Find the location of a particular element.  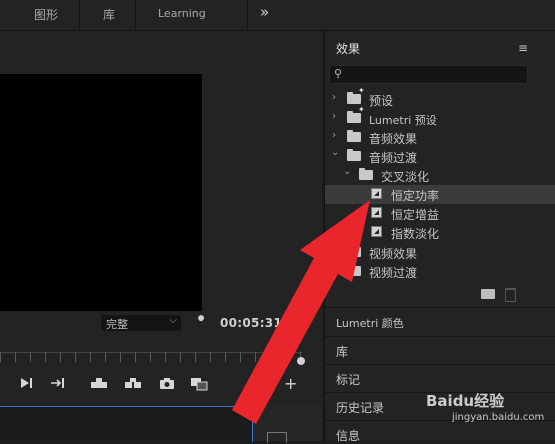

timeline-side is located at coordinates (287, 424).